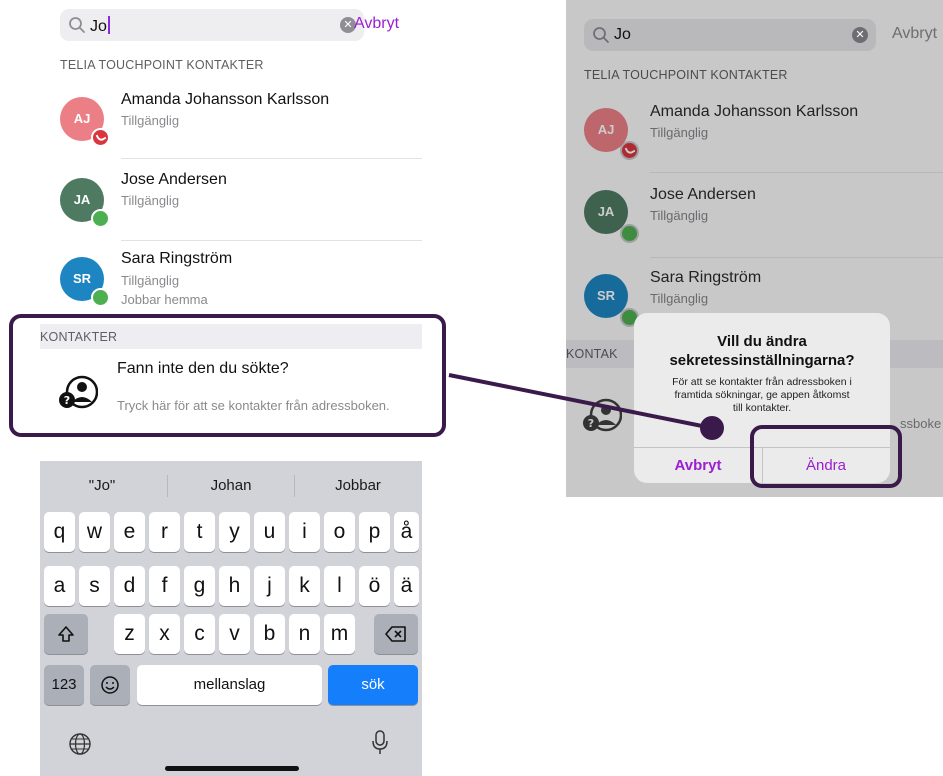 Image resolution: width=943 pixels, height=776 pixels. Describe the element at coordinates (586, 406) in the screenshot. I see `connector-line` at that location.